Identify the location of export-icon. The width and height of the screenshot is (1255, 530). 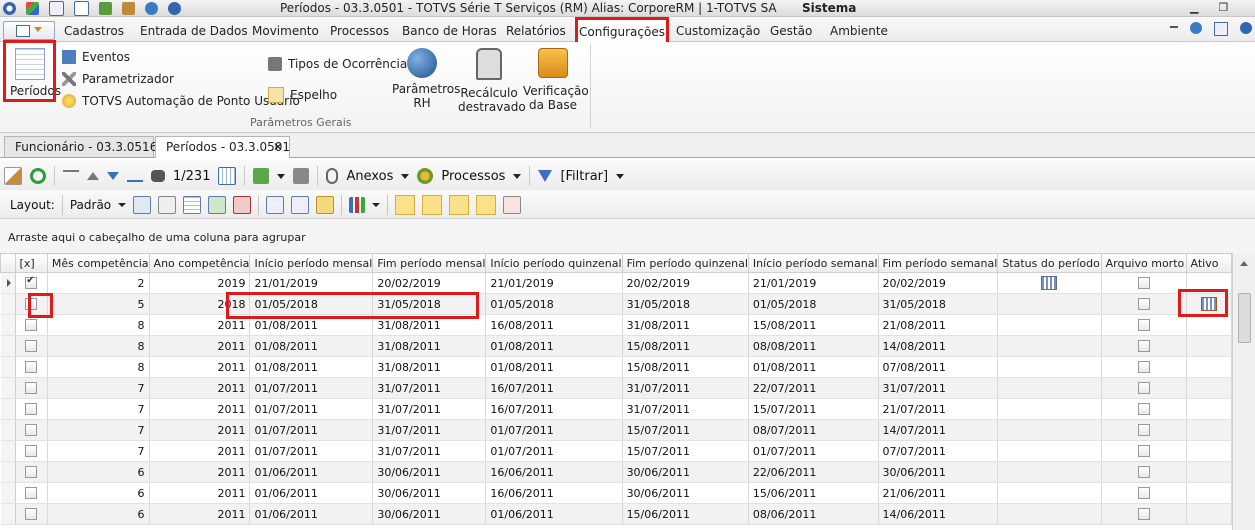
(105, 8).